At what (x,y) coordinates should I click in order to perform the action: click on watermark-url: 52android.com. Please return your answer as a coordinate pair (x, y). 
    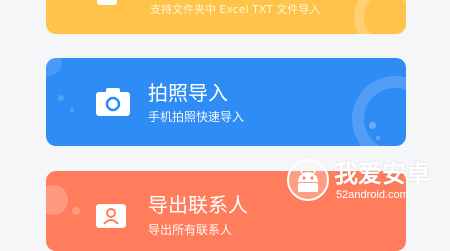
    Looking at the image, I should click on (372, 195).